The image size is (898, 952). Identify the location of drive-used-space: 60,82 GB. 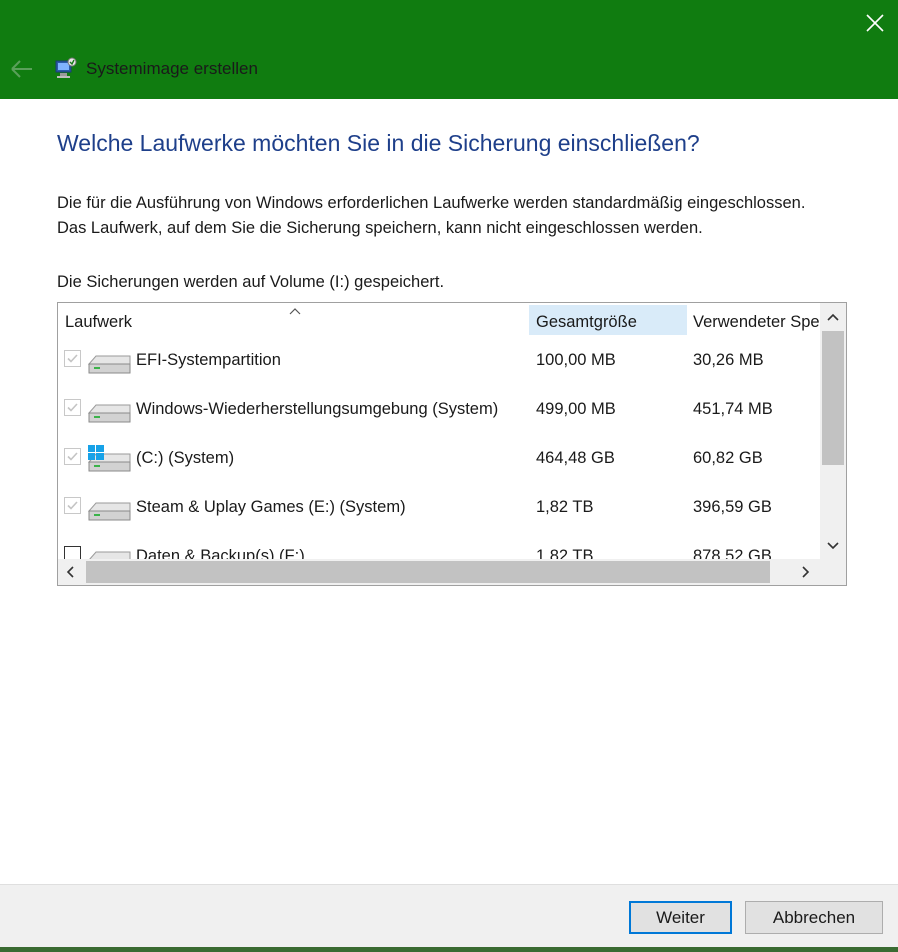
(728, 458).